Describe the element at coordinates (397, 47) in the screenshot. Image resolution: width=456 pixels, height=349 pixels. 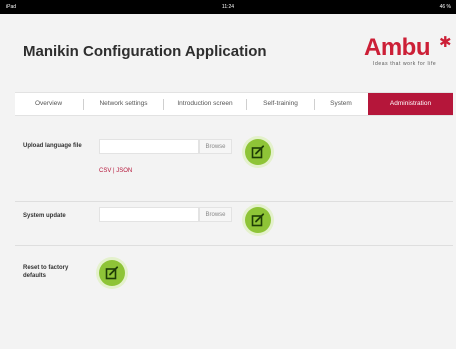
I see `logo-wordmark: Ambu` at that location.